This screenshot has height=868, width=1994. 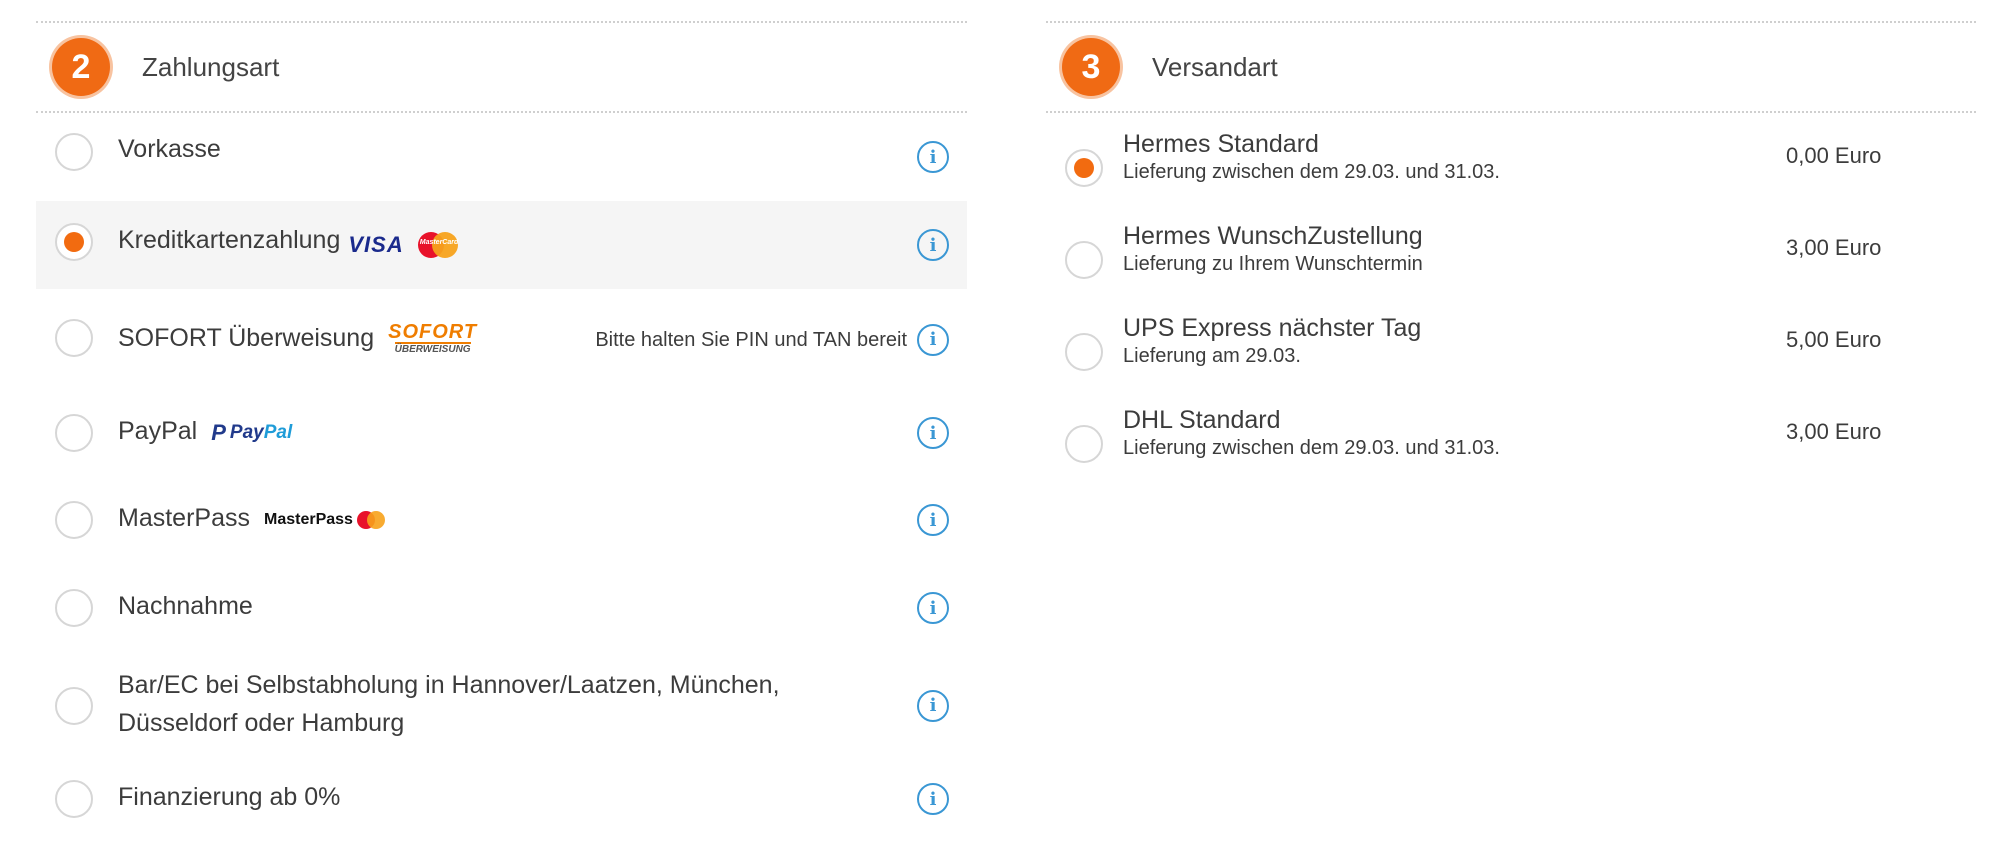 I want to click on section-title: Zahlungsart, so click(x=211, y=66).